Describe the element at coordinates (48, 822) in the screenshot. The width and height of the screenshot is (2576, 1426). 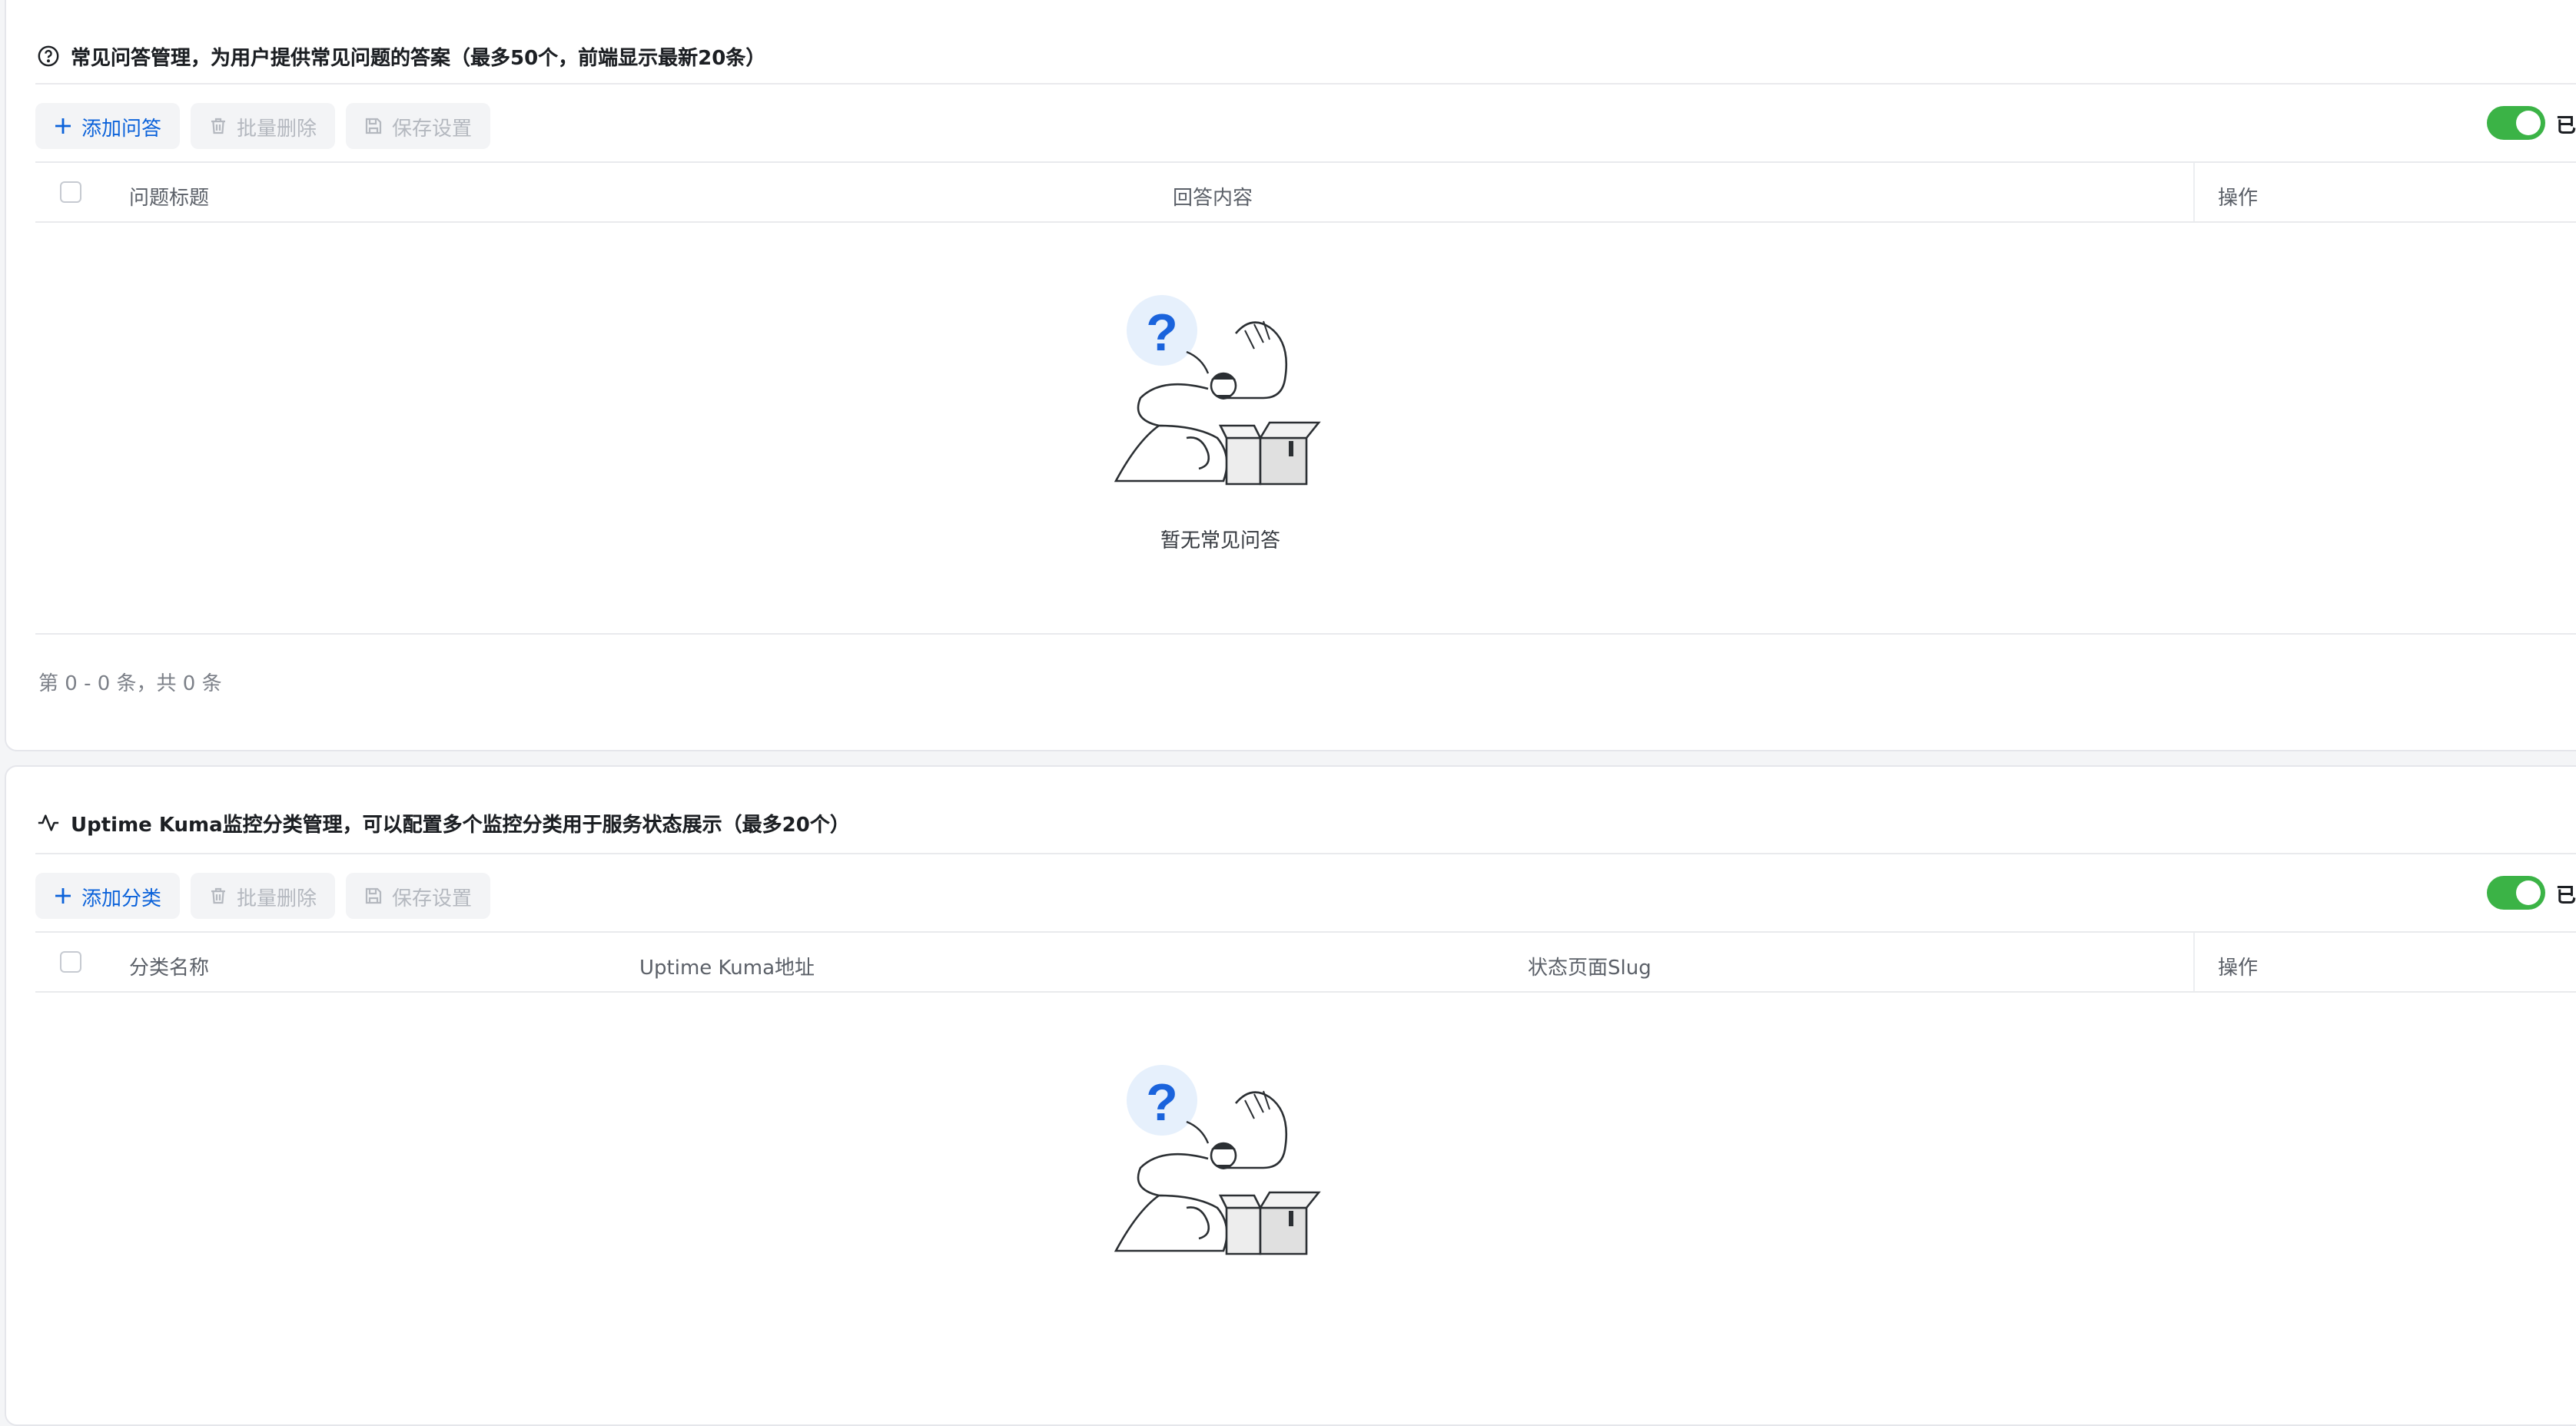
I see `activity-icon` at that location.